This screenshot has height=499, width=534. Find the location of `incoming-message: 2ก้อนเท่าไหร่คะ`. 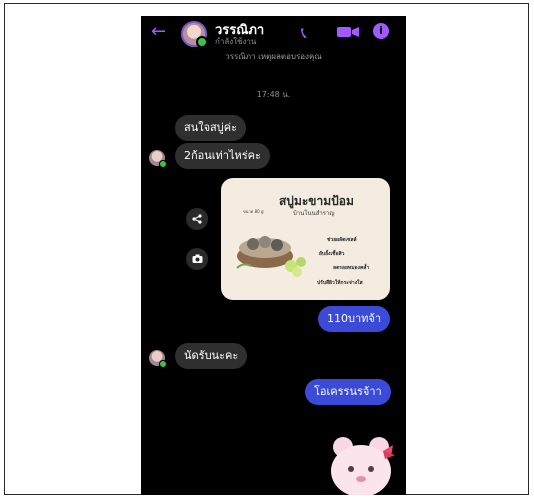

incoming-message: 2ก้อนเท่าไหร่คะ is located at coordinates (222, 156).